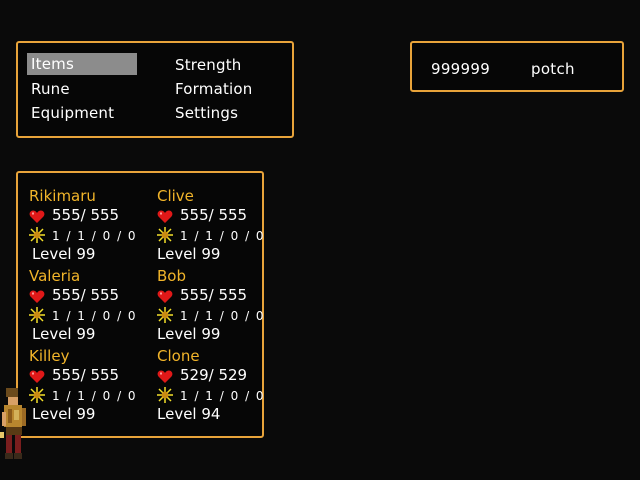  What do you see at coordinates (216, 306) in the screenshot?
I see `party-member-bob: Bob 555/ 555 1 / 1 / 0 / 0 Level 99` at bounding box center [216, 306].